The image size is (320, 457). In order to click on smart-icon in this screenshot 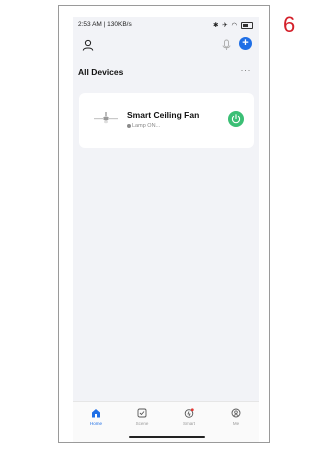, I will do `click(189, 413)`.